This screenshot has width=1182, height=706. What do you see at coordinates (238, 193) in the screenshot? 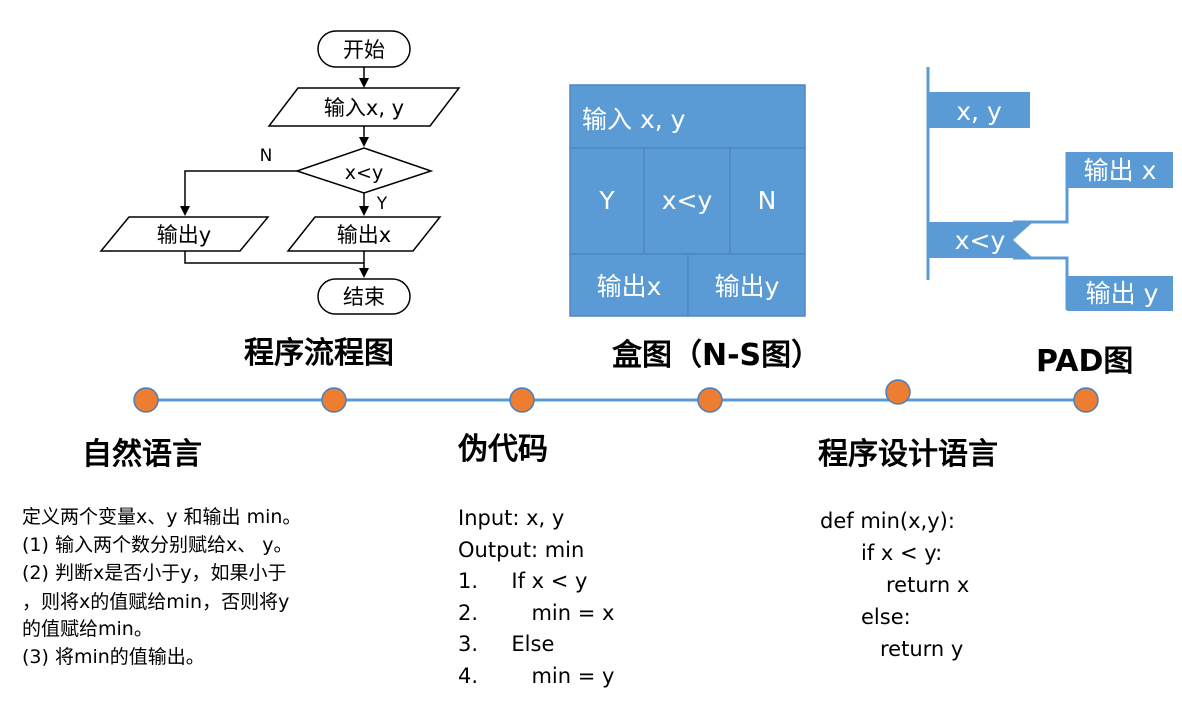
I see `flowchart-no-branch-line` at bounding box center [238, 193].